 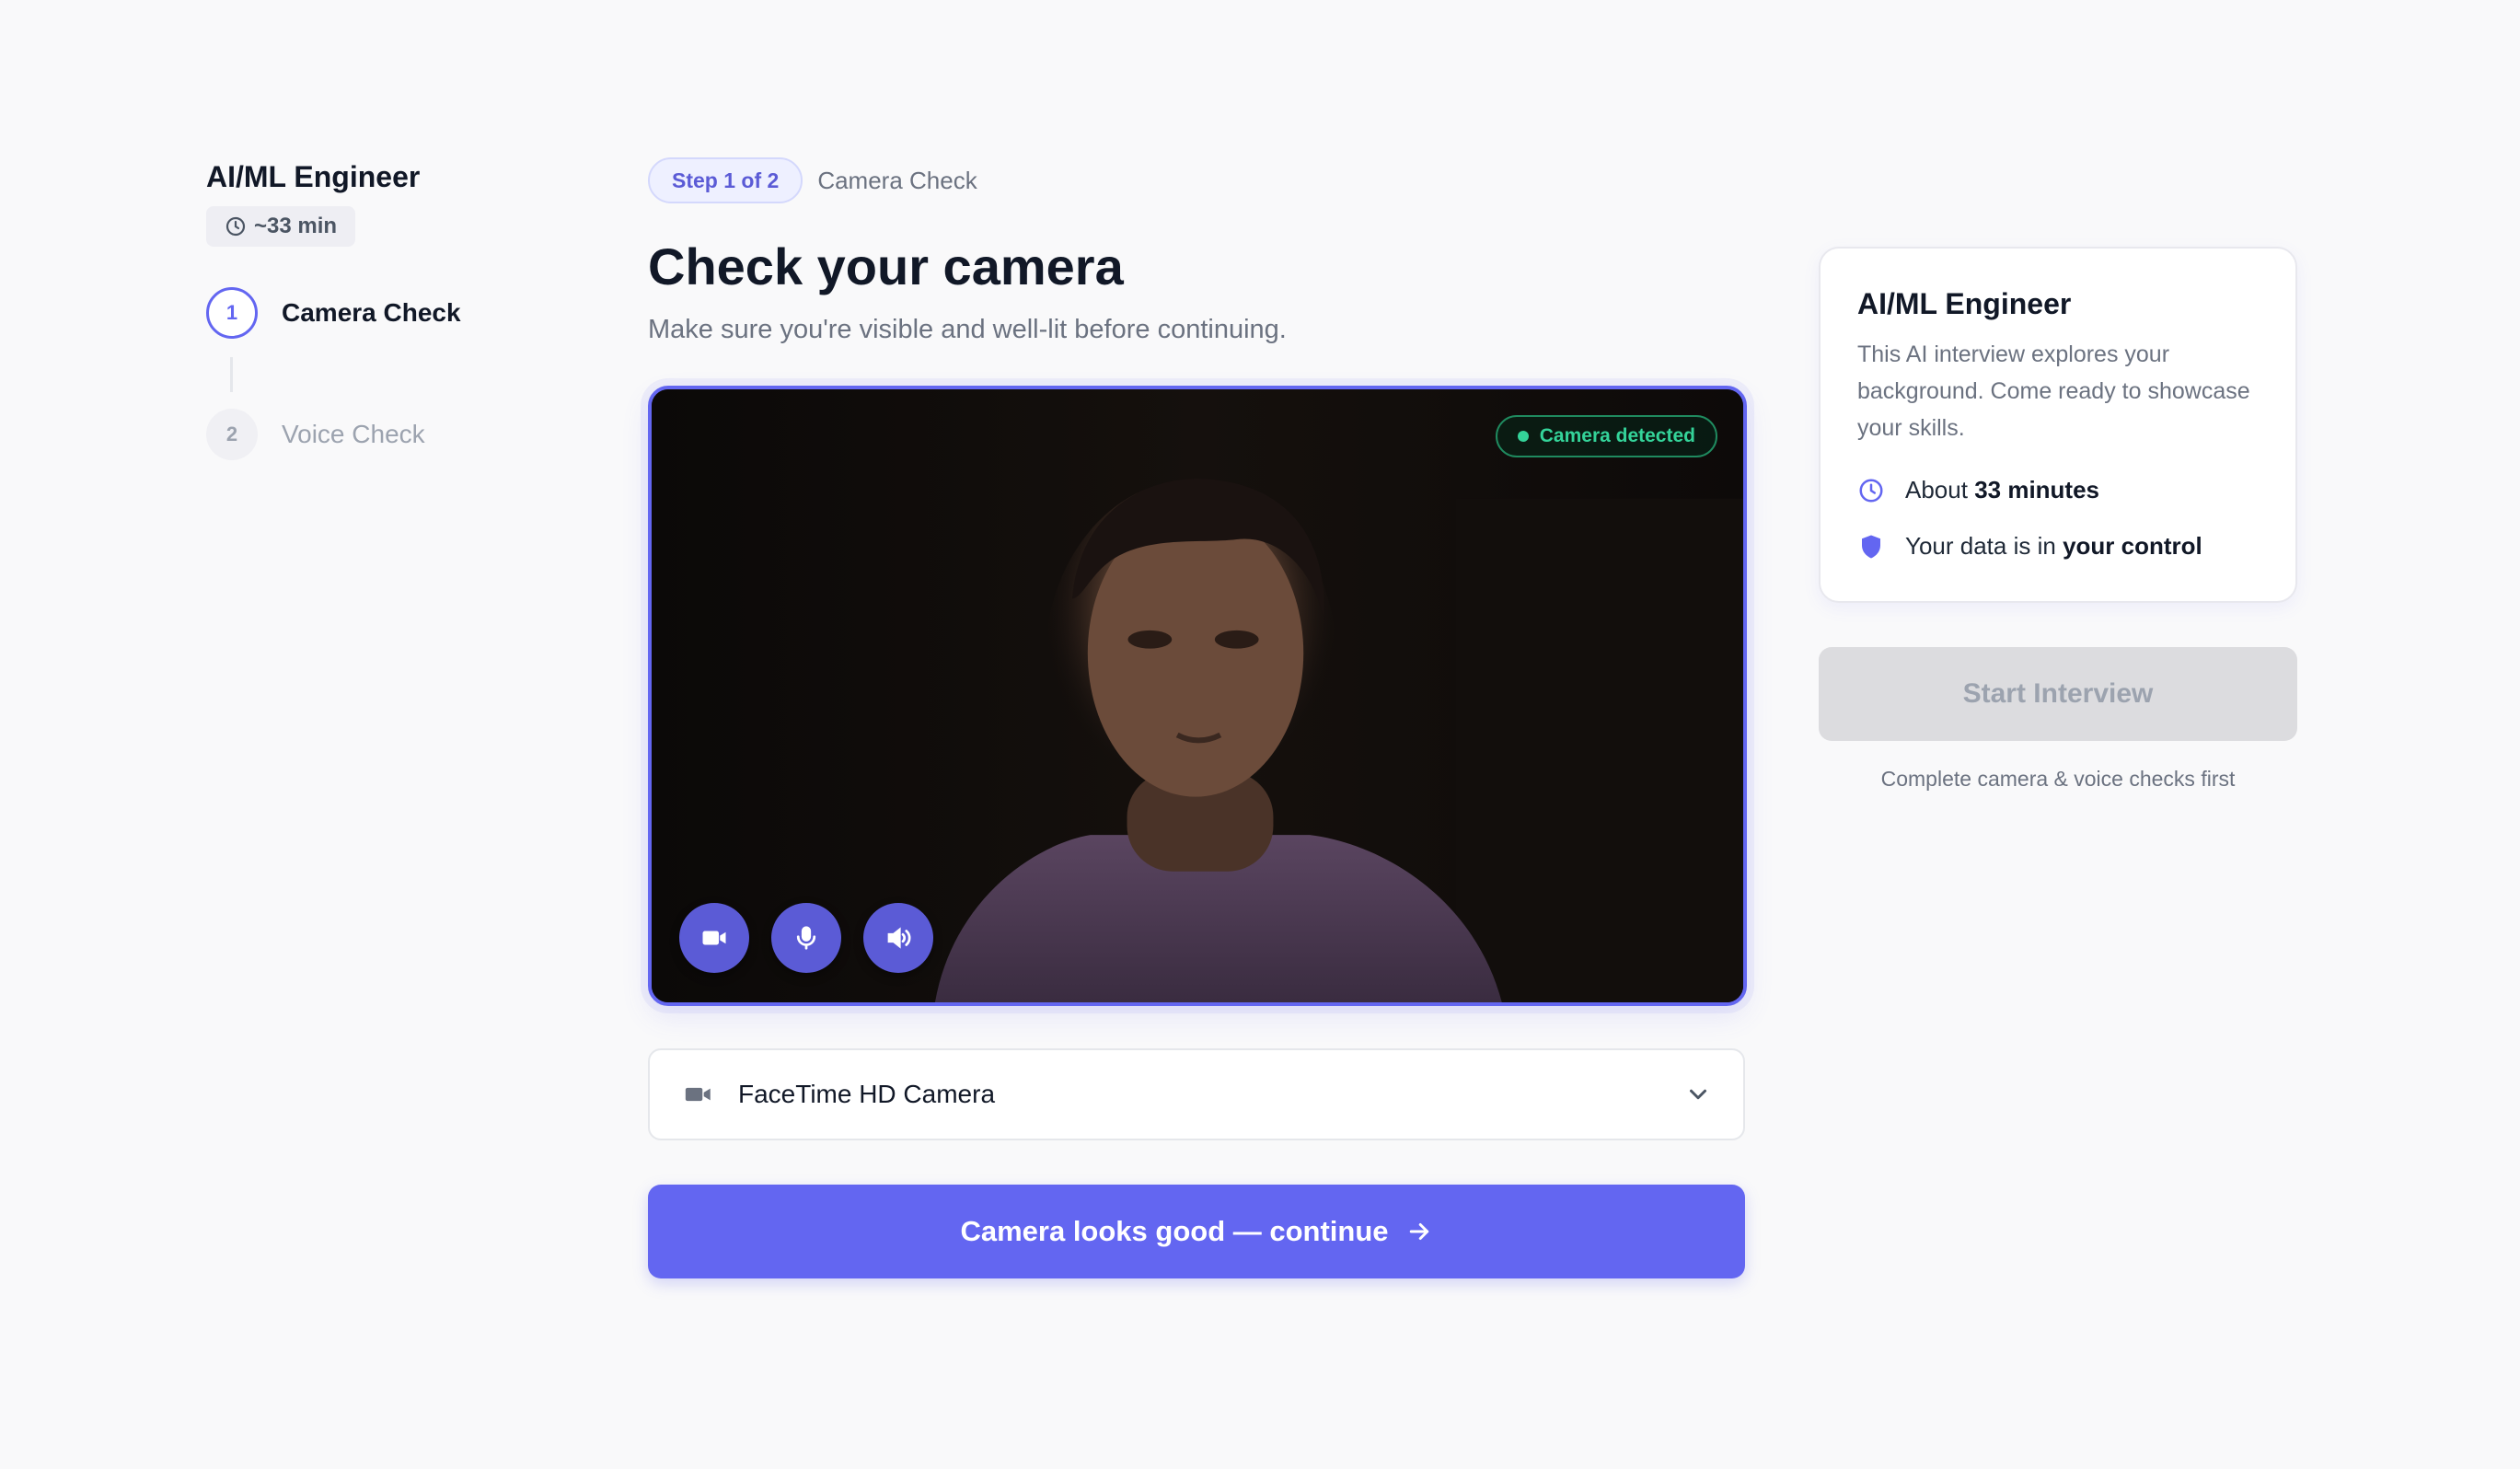 I want to click on info-duration-value: 33 minutes, so click(x=2037, y=489).